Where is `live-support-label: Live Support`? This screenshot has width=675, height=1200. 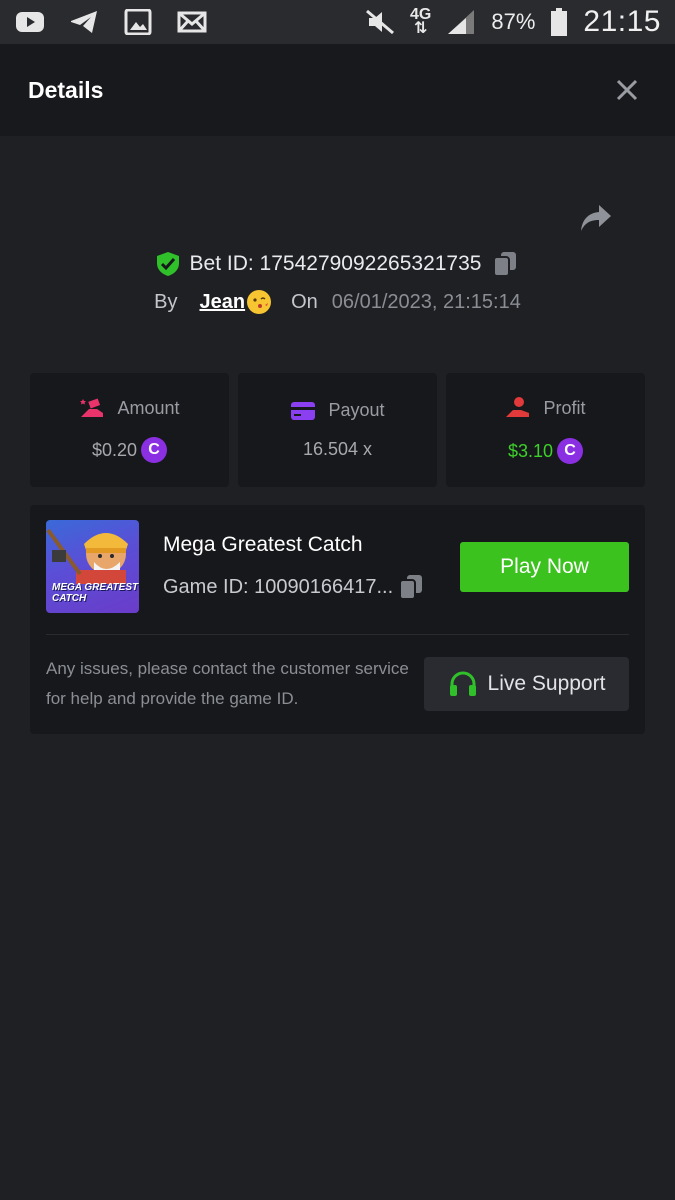
live-support-label: Live Support is located at coordinates (546, 683).